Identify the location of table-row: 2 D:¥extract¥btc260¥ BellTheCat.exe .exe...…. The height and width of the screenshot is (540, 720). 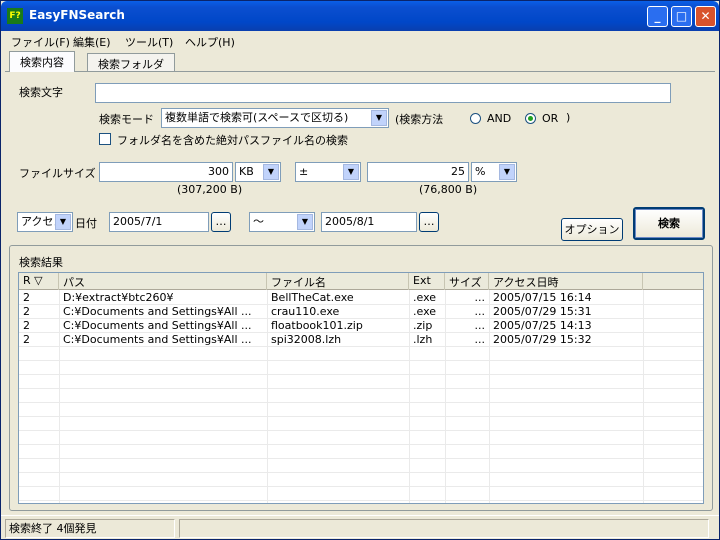
(361, 298).